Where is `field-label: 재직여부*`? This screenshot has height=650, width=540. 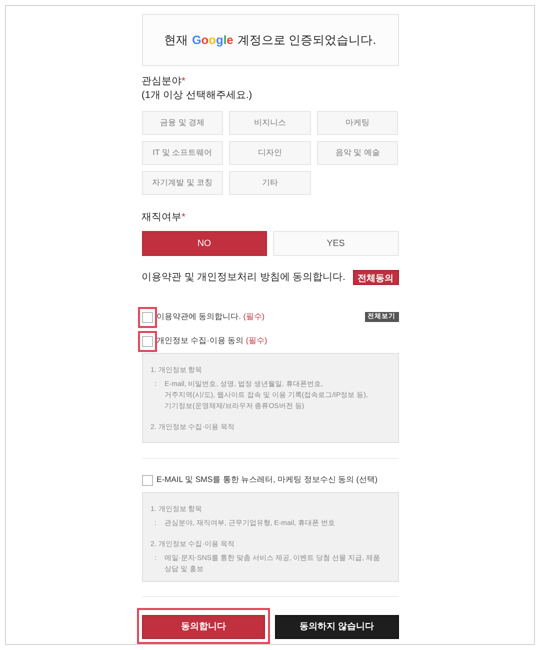 field-label: 재직여부* is located at coordinates (164, 218).